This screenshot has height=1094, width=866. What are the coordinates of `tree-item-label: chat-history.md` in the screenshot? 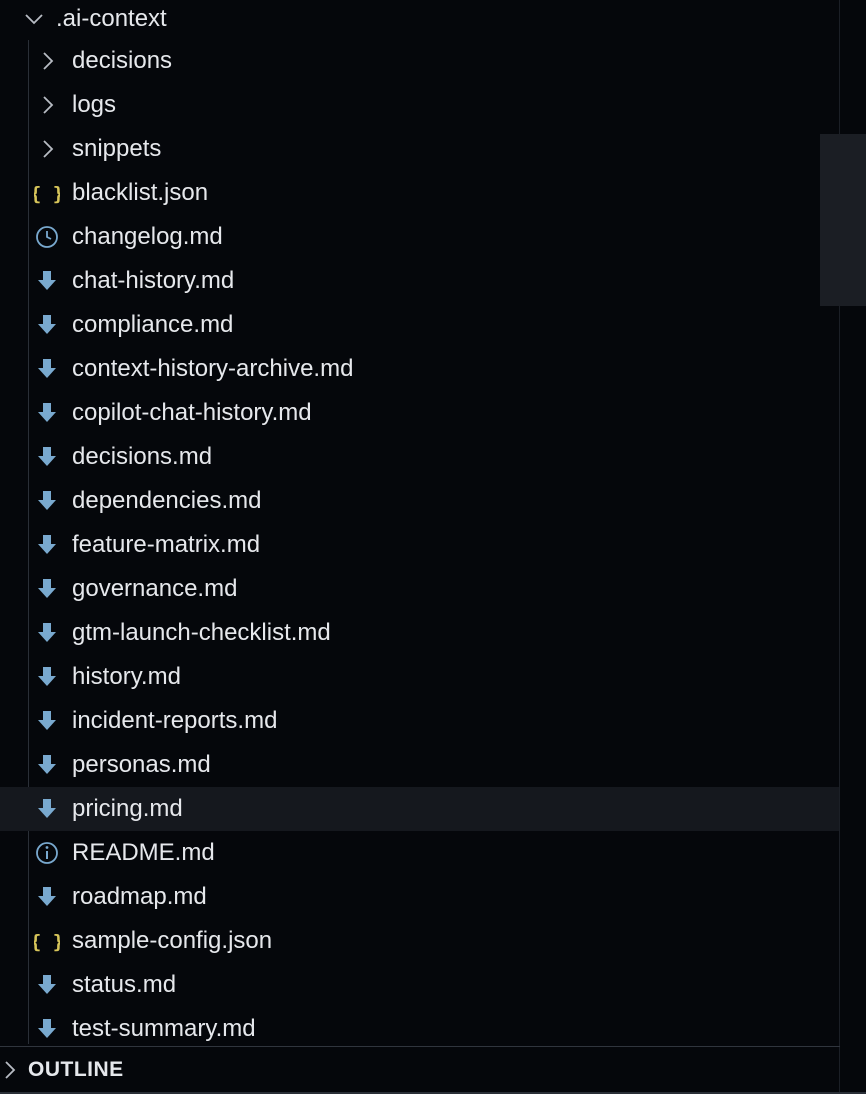 It's located at (153, 280).